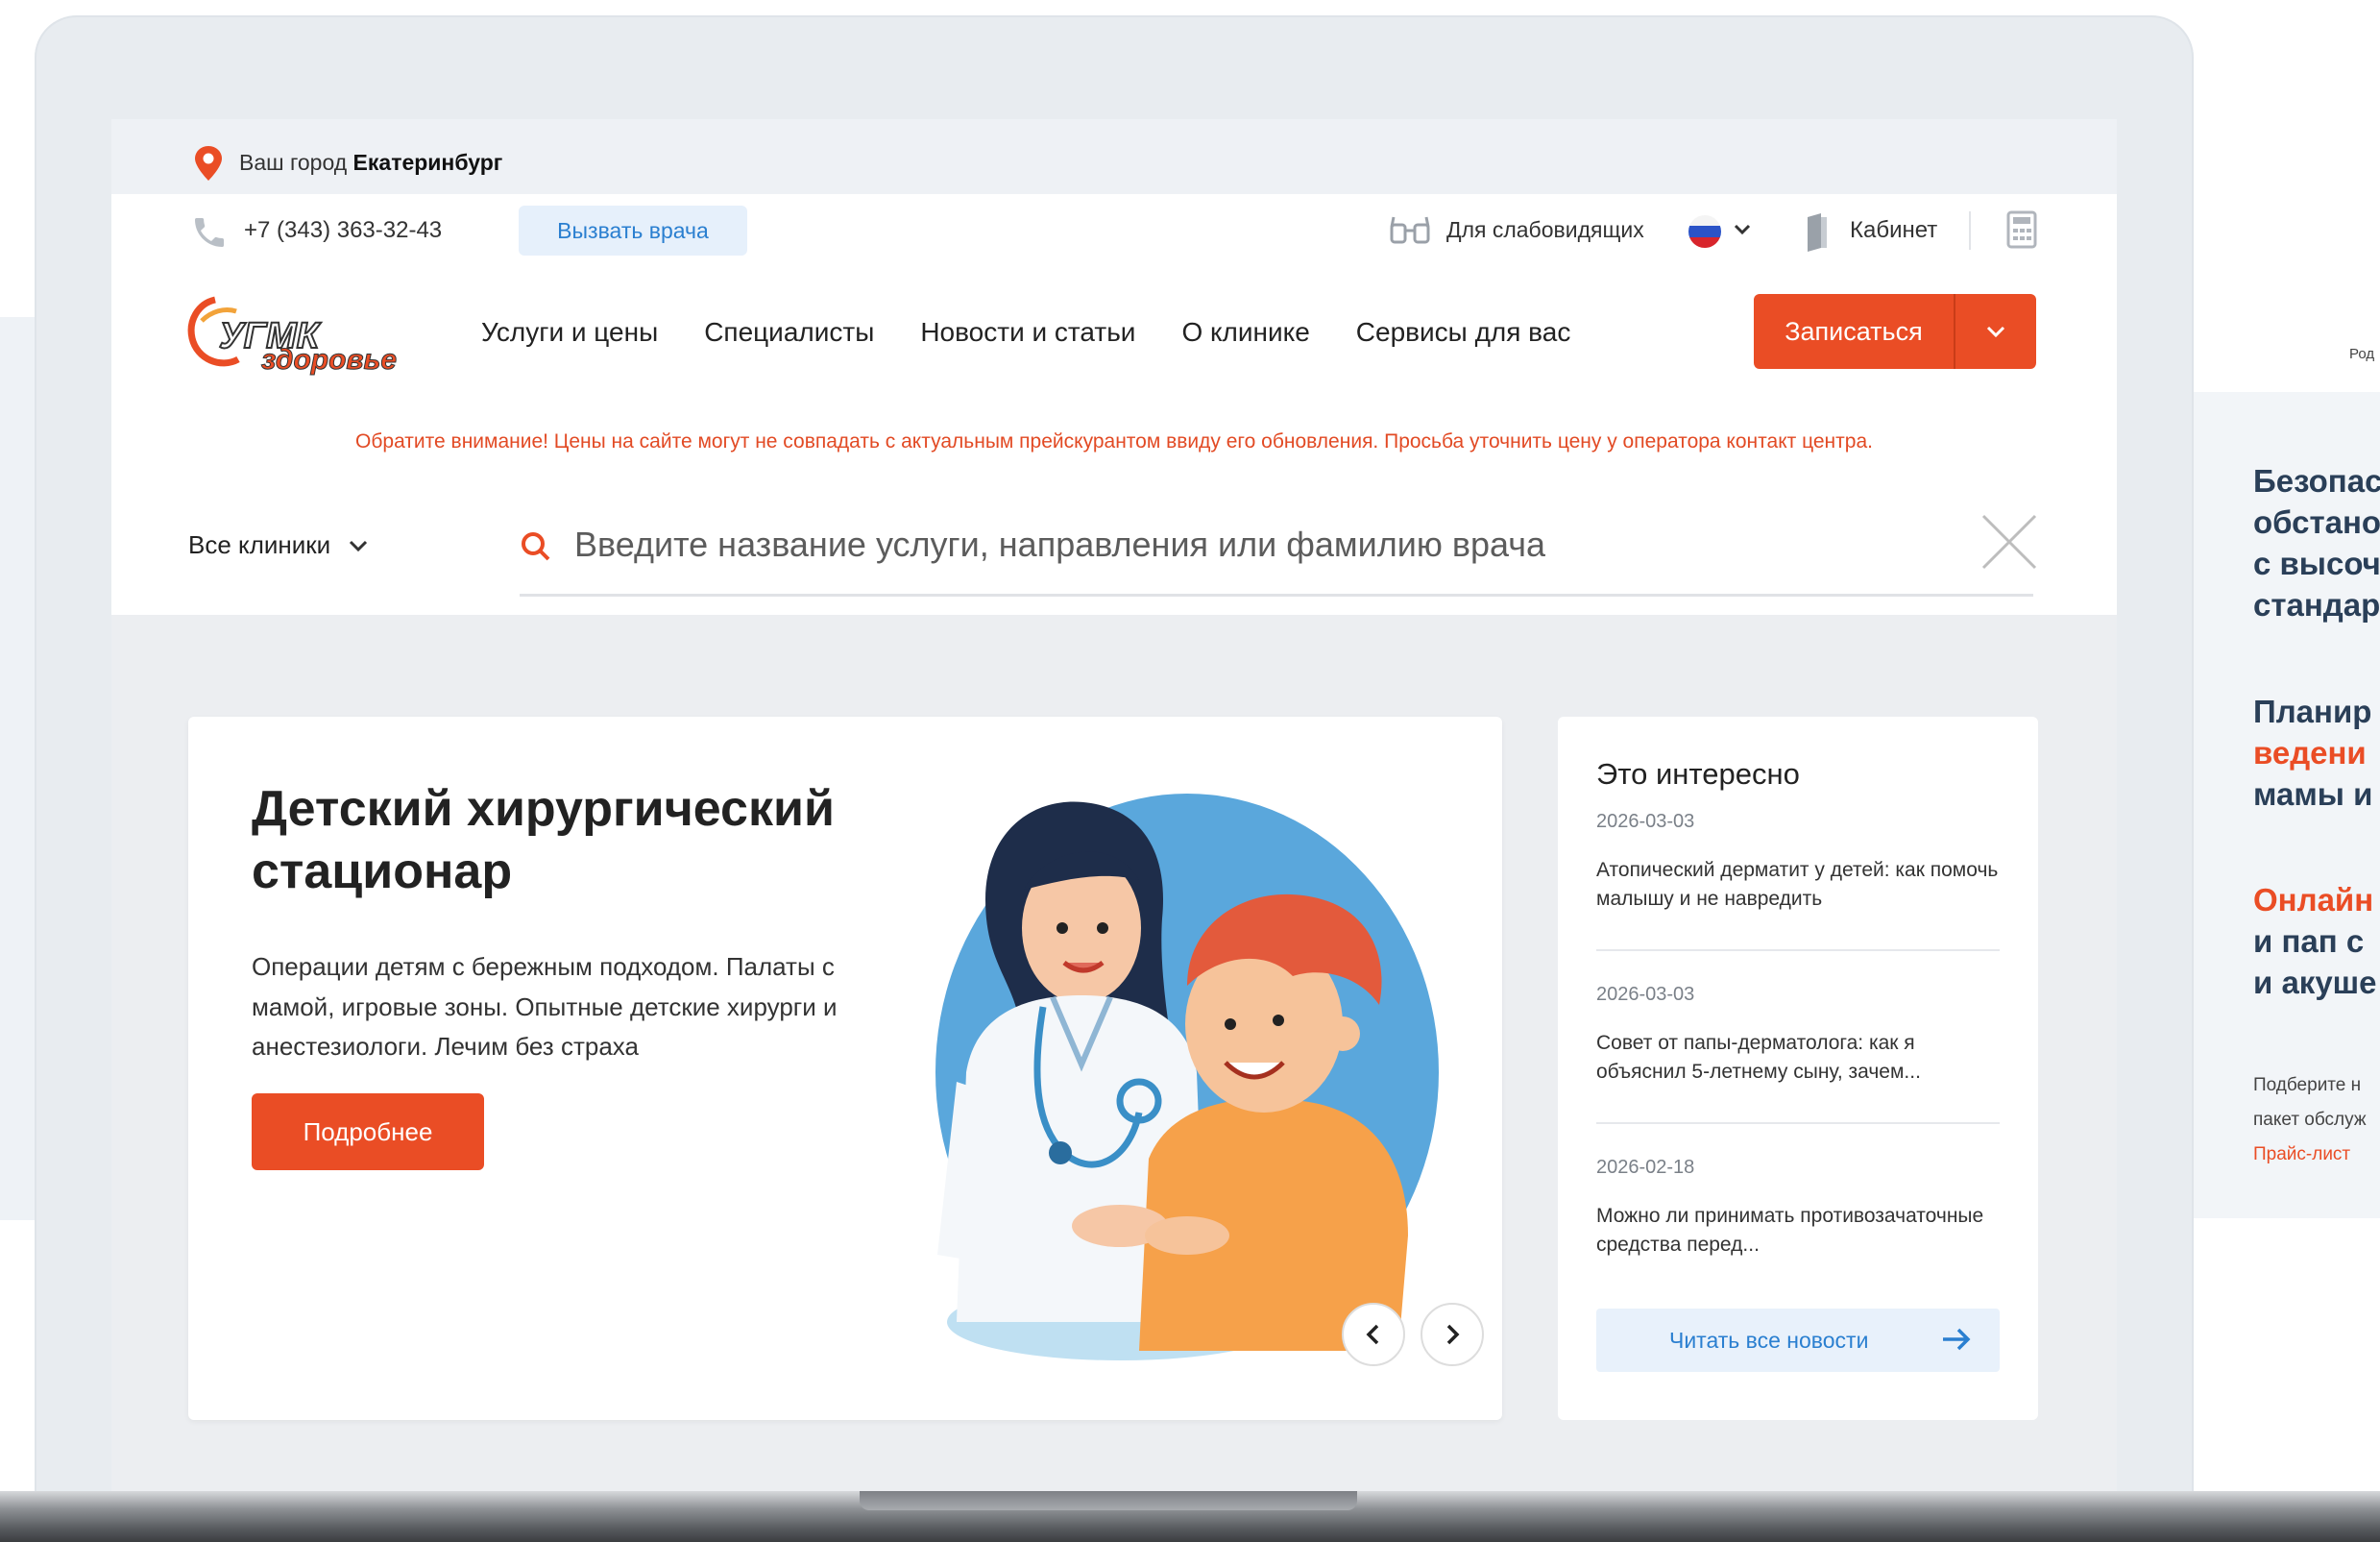 This screenshot has height=1542, width=2380. Describe the element at coordinates (1646, 1168) in the screenshot. I see `news-date: 2026-02-18` at that location.